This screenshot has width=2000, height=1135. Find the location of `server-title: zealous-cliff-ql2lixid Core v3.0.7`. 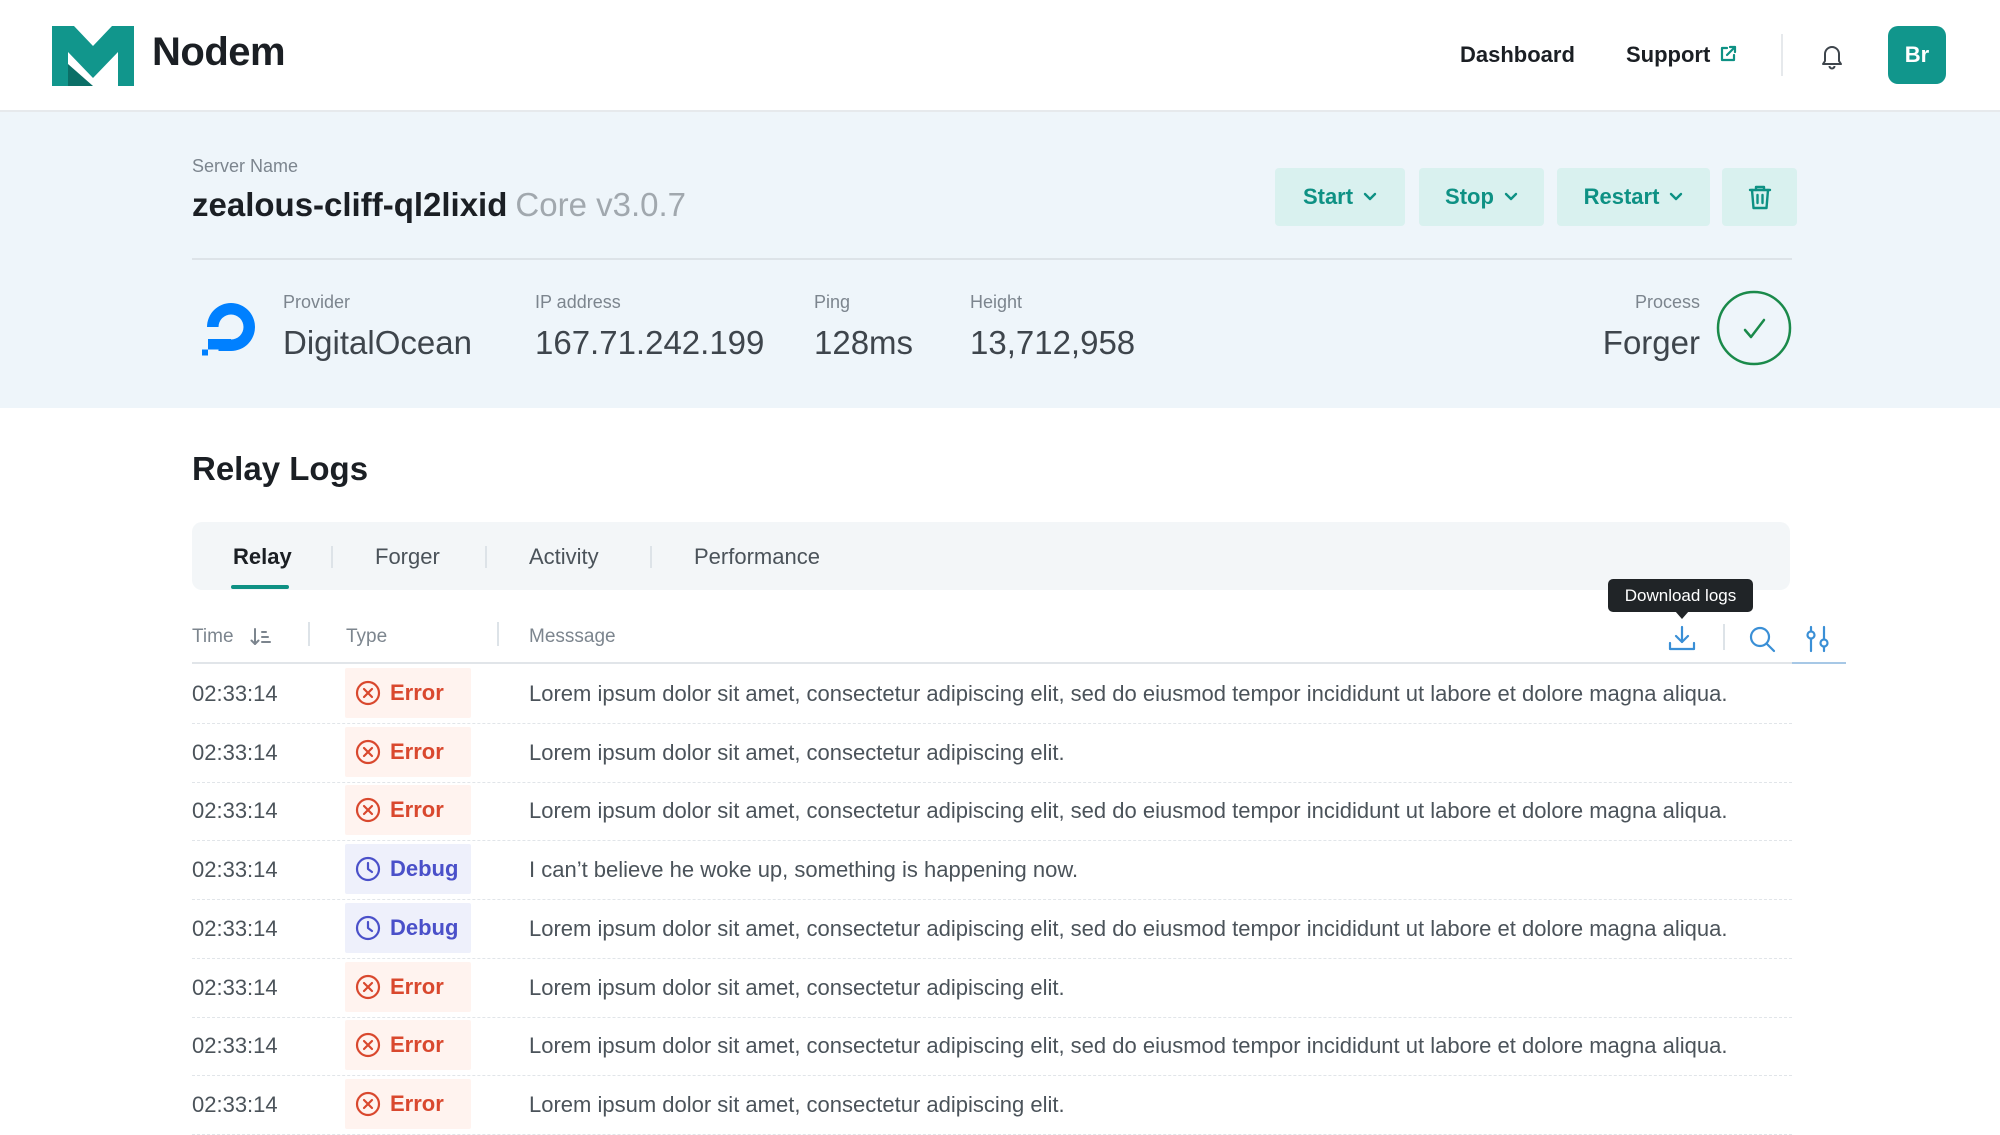

server-title: zealous-cliff-ql2lixid Core v3.0.7 is located at coordinates (439, 205).